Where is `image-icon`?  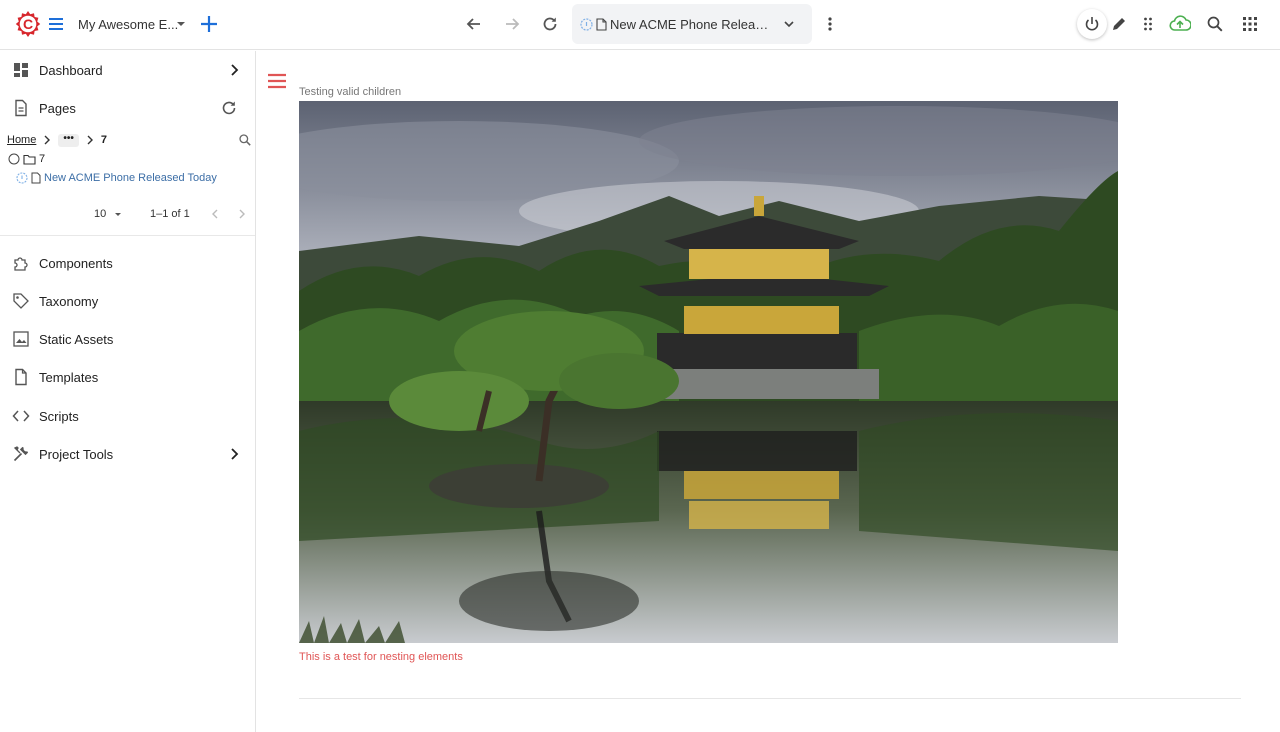 image-icon is located at coordinates (21, 339).